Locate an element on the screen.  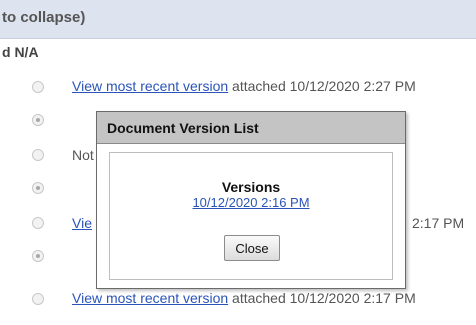
dialog-title: Document Version List is located at coordinates (183, 128).